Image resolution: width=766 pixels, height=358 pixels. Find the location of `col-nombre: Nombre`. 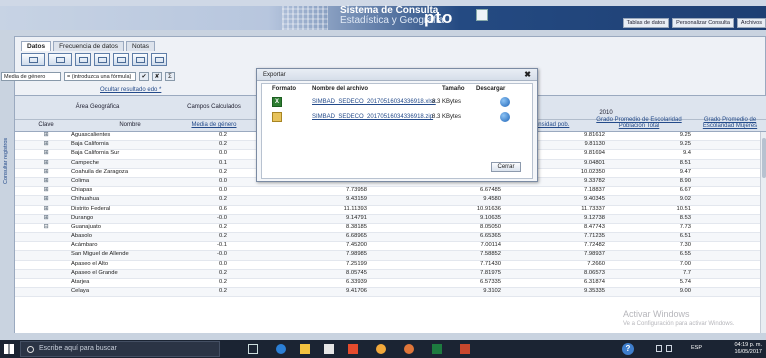

col-nombre: Nombre is located at coordinates (130, 125).